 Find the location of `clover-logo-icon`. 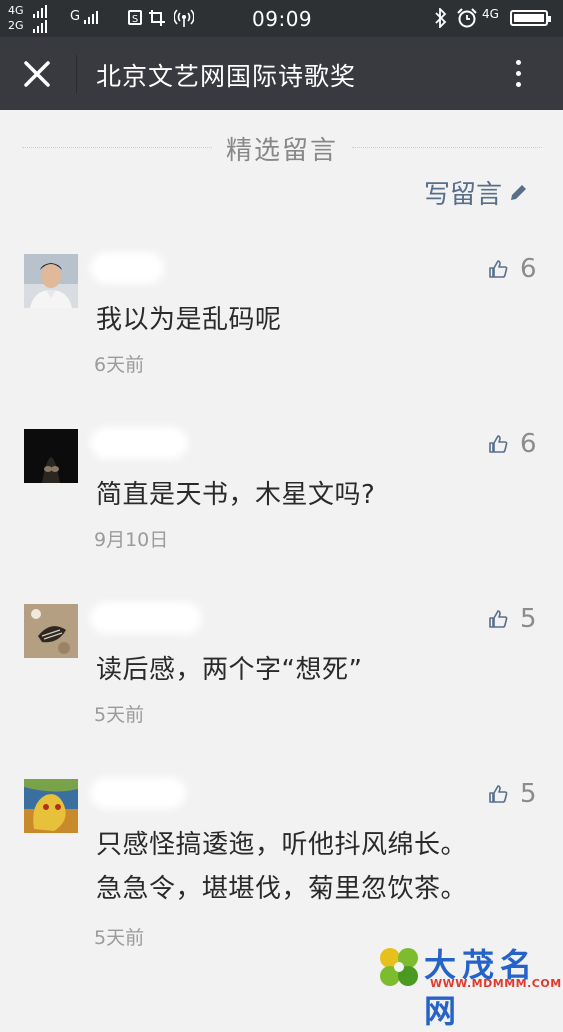

clover-logo-icon is located at coordinates (399, 967).